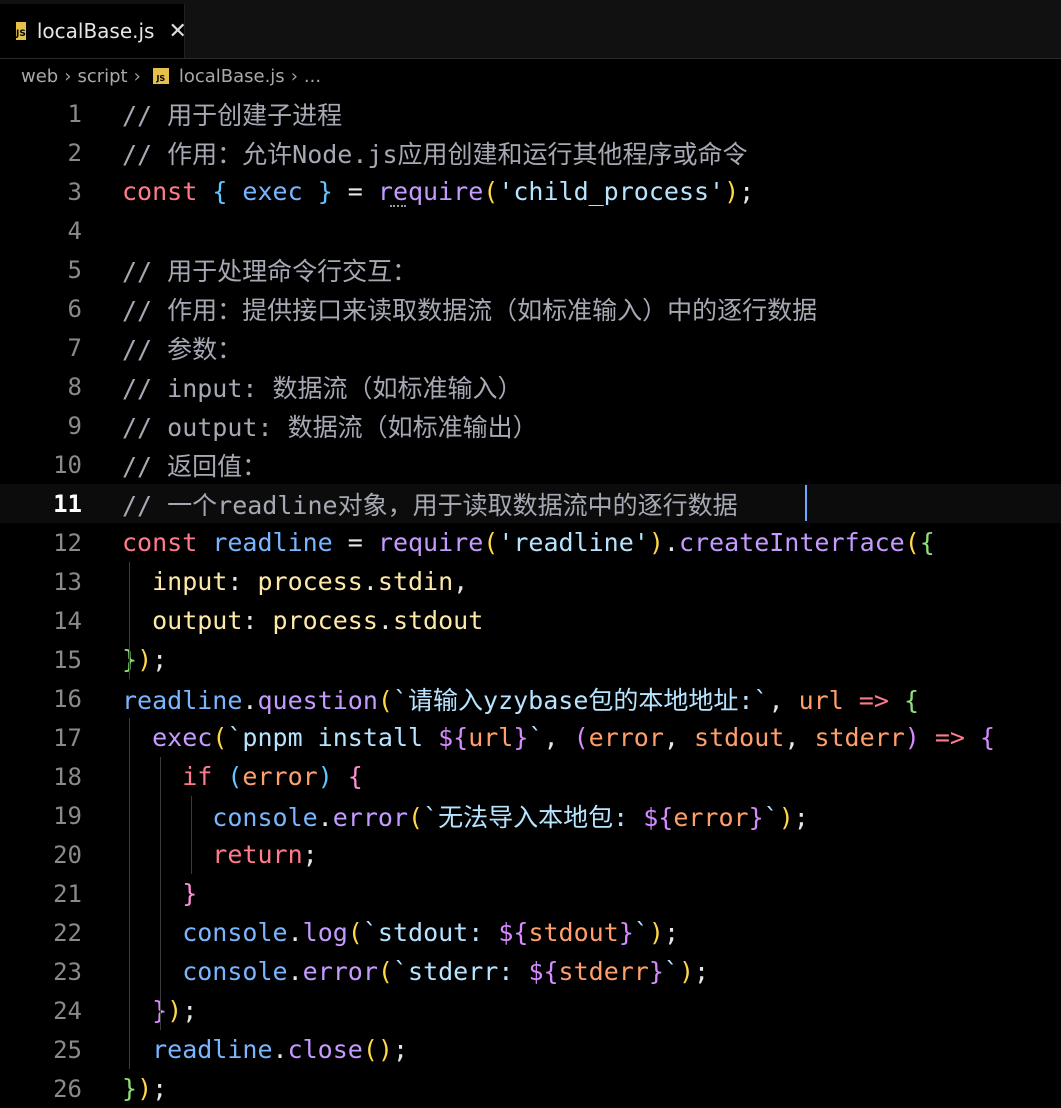  Describe the element at coordinates (530, 113) in the screenshot. I see `code-line: 1 // 用于创建子进程` at that location.